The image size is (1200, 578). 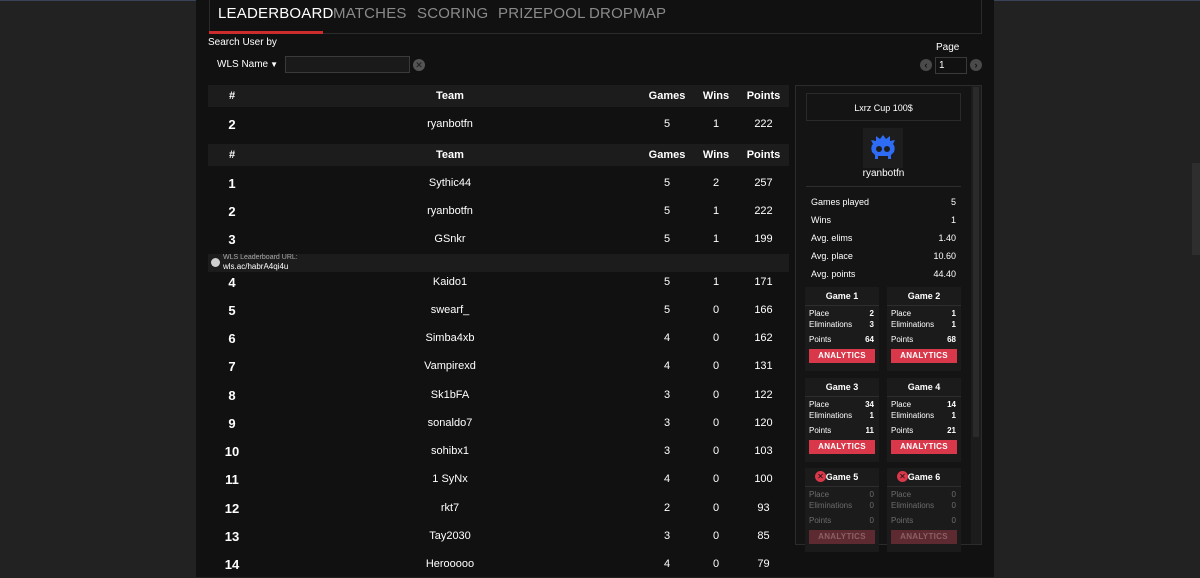 What do you see at coordinates (821, 220) in the screenshot?
I see `stat-label: Wins` at bounding box center [821, 220].